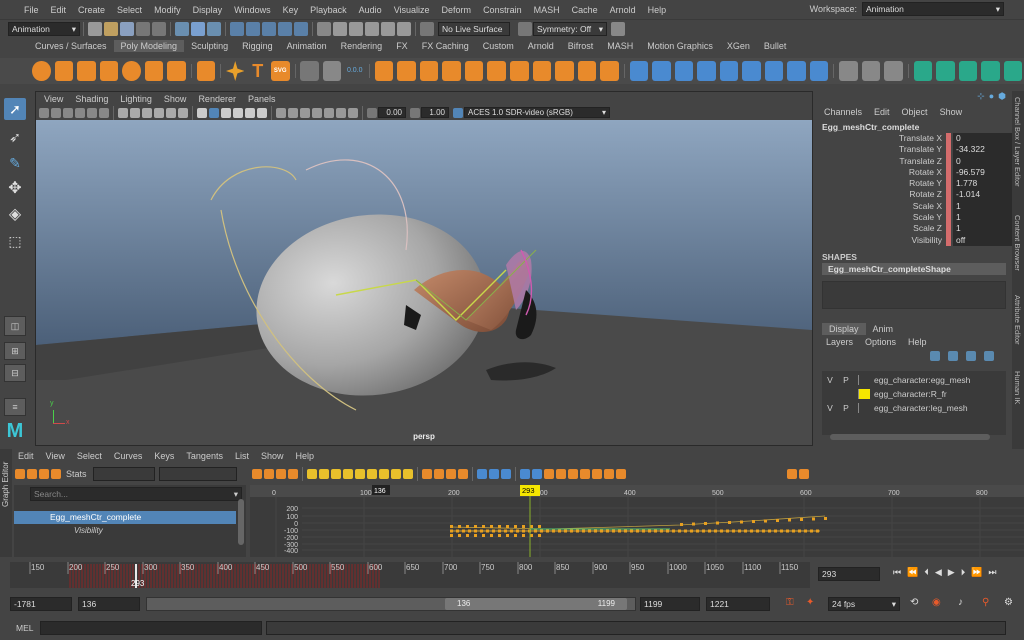 The width and height of the screenshot is (1024, 640). I want to click on uv-layout-icon, so click(1013, 71).